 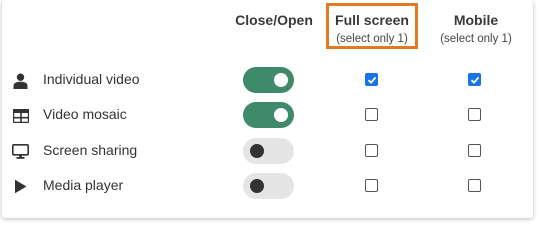 I want to click on grid-icon, so click(x=20, y=115).